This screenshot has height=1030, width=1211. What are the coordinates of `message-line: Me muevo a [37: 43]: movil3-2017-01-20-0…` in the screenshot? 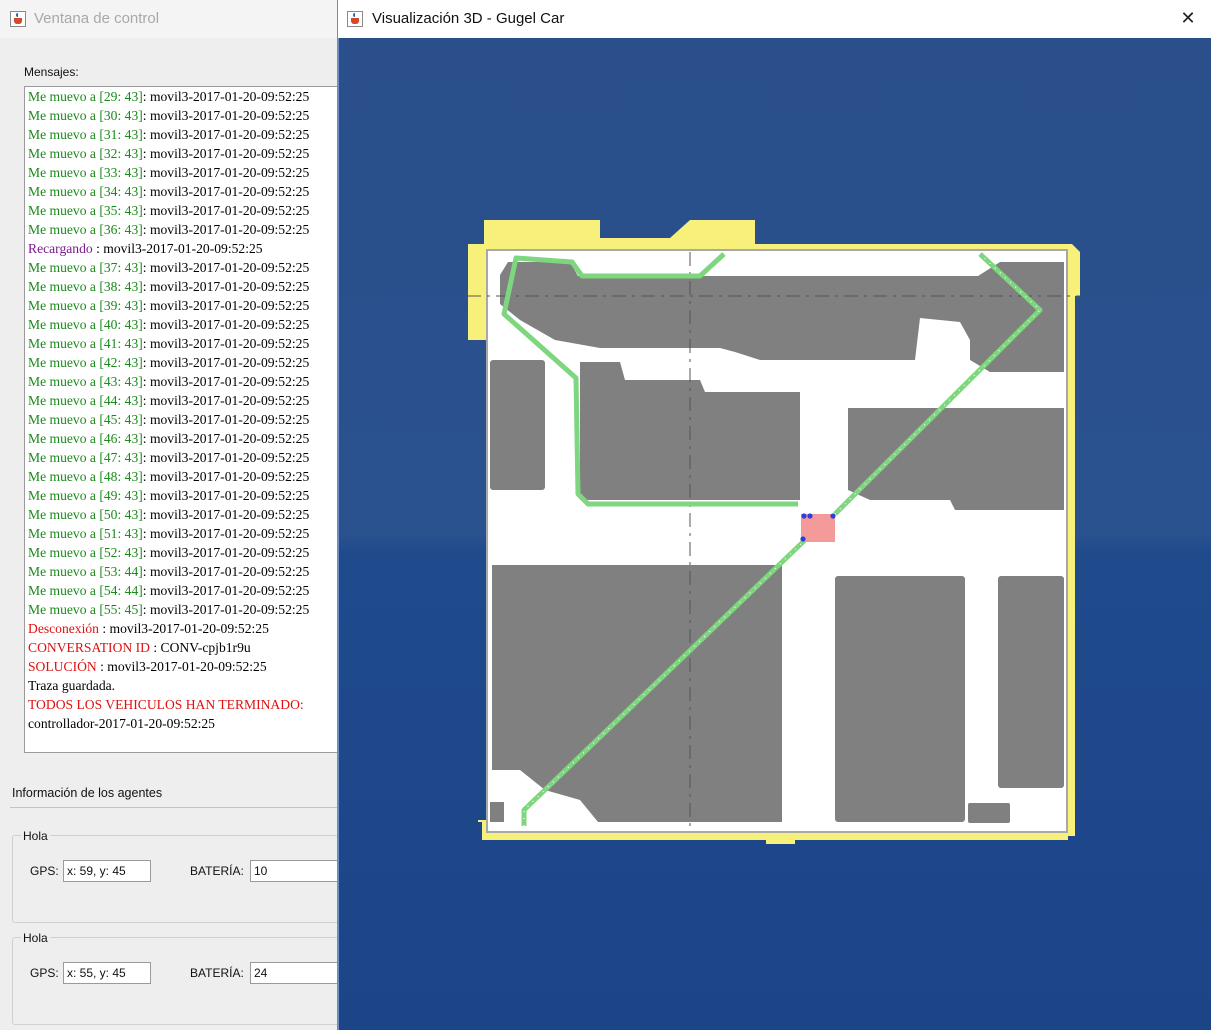 It's located at (183, 267).